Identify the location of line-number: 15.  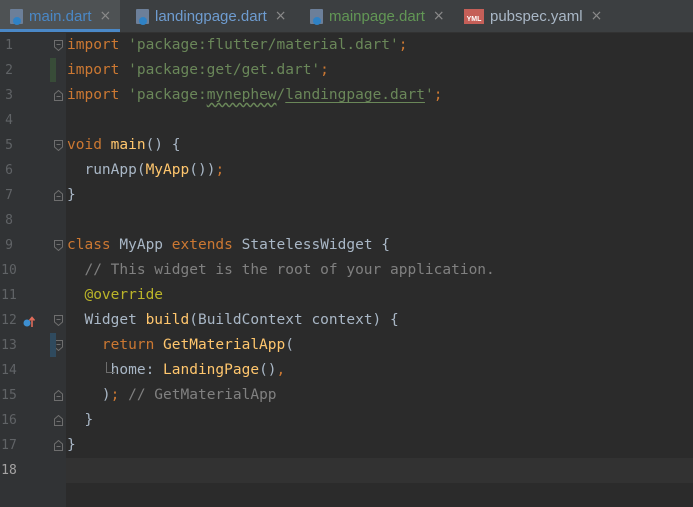
(9, 395).